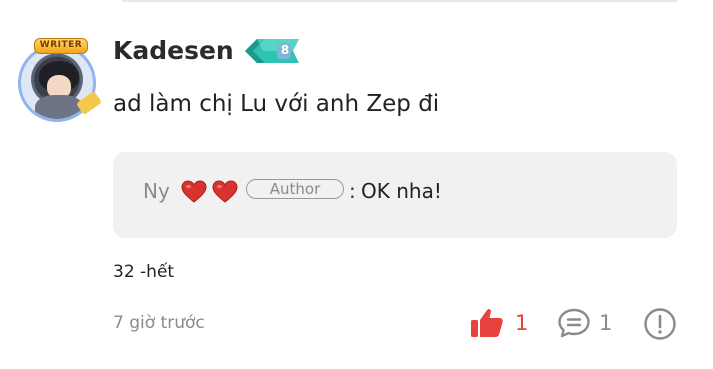 The image size is (713, 369). I want to click on exclamation-circle-icon, so click(660, 324).